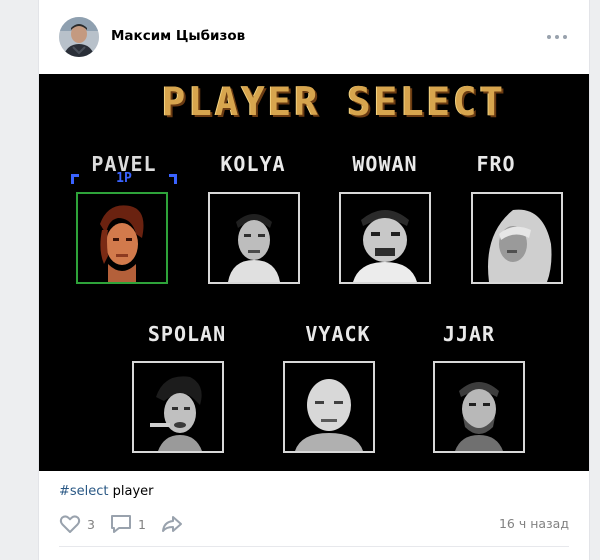 This screenshot has width=600, height=560. I want to click on comment-icon, so click(121, 524).